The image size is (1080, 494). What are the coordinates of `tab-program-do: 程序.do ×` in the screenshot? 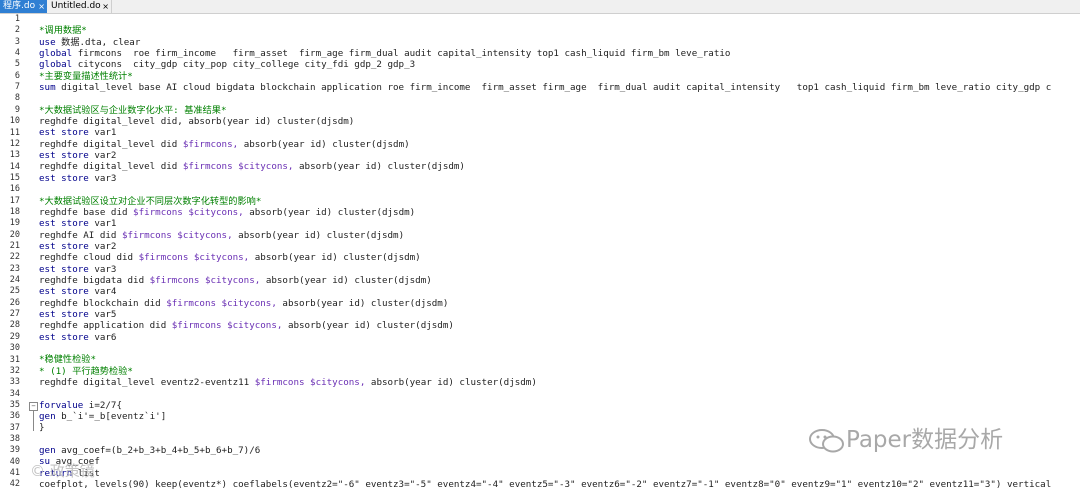 It's located at (23, 6).